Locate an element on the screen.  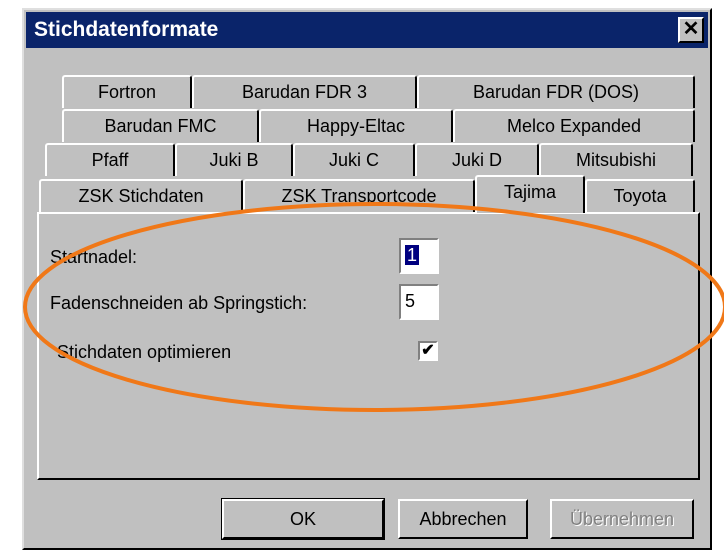
tab-mitsubishi: Mitsubishi is located at coordinates (616, 159).